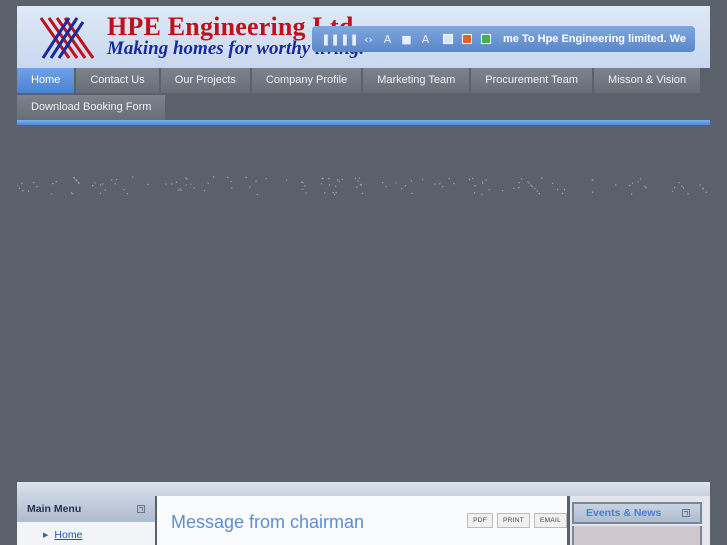 This screenshot has height=545, width=727. Describe the element at coordinates (86, 509) in the screenshot. I see `main-menu-header: Main Menu` at that location.